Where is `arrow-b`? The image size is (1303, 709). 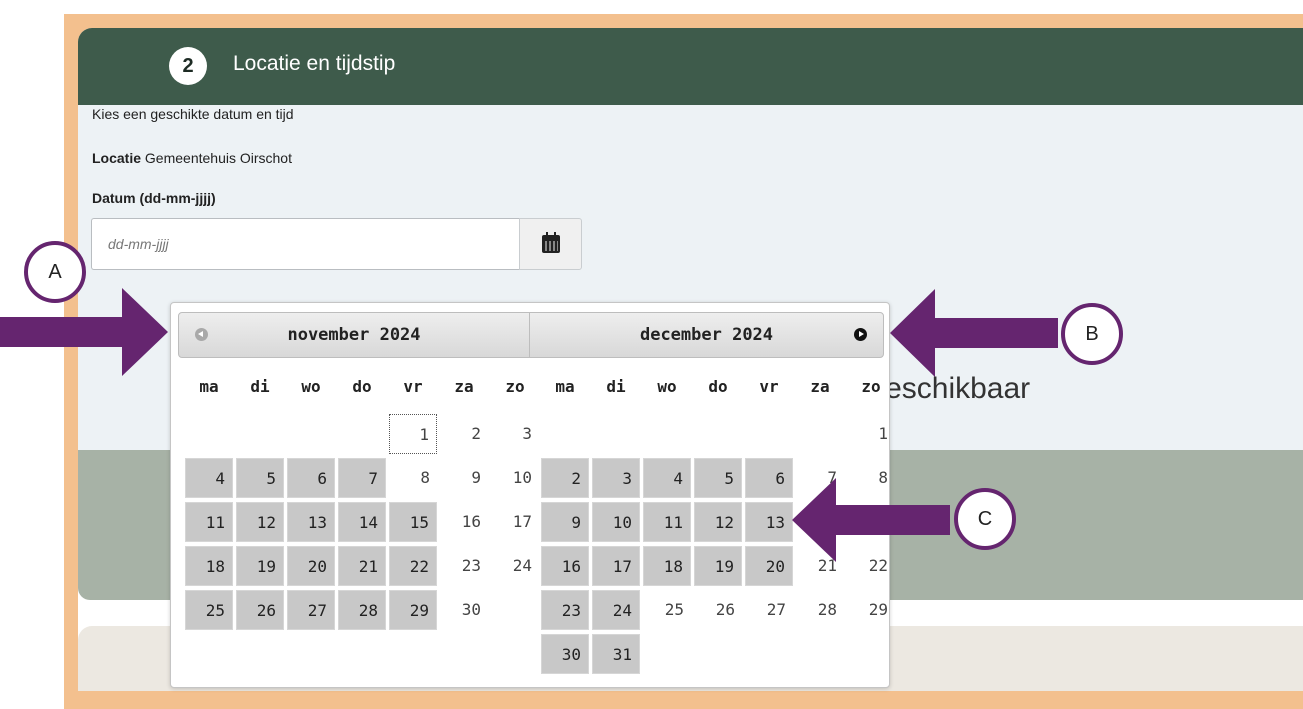
arrow-b is located at coordinates (974, 333).